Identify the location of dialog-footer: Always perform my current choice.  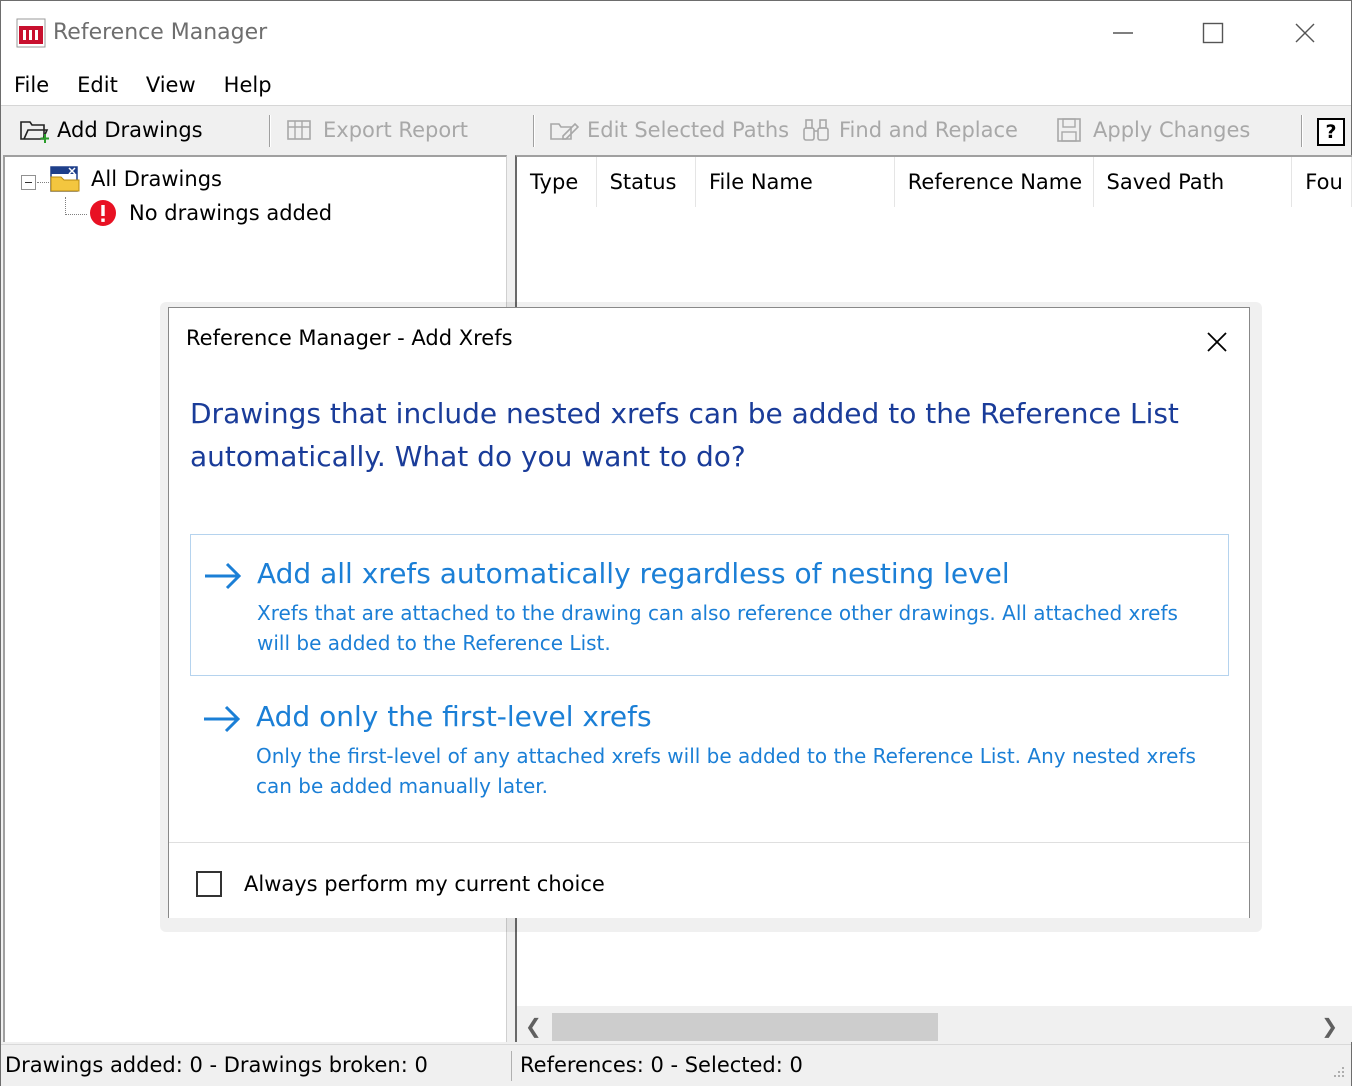
(709, 880).